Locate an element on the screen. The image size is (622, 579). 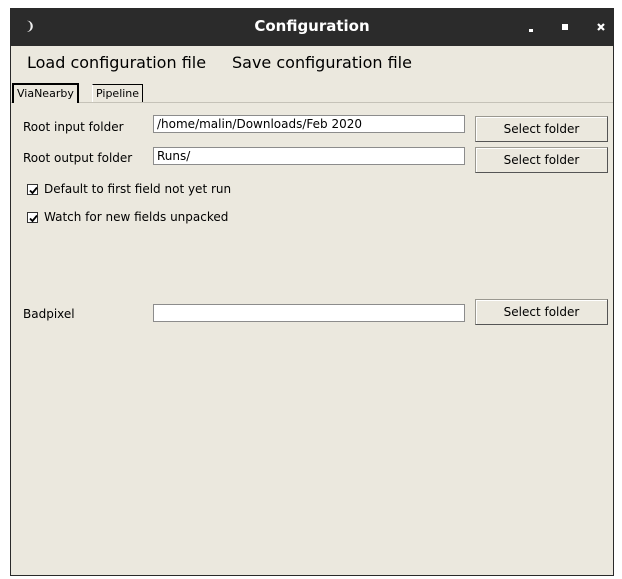
tab-vianearby: ViaNearby is located at coordinates (45, 93).